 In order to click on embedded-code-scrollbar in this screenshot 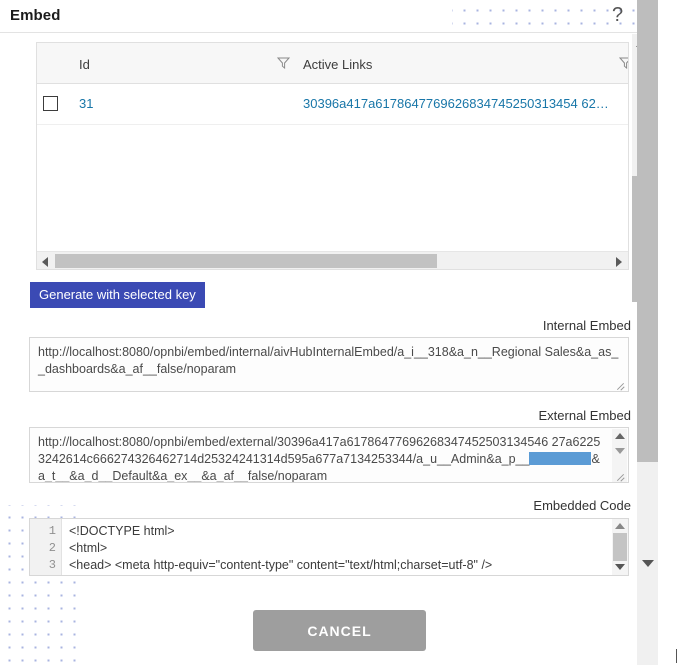, I will do `click(620, 547)`.